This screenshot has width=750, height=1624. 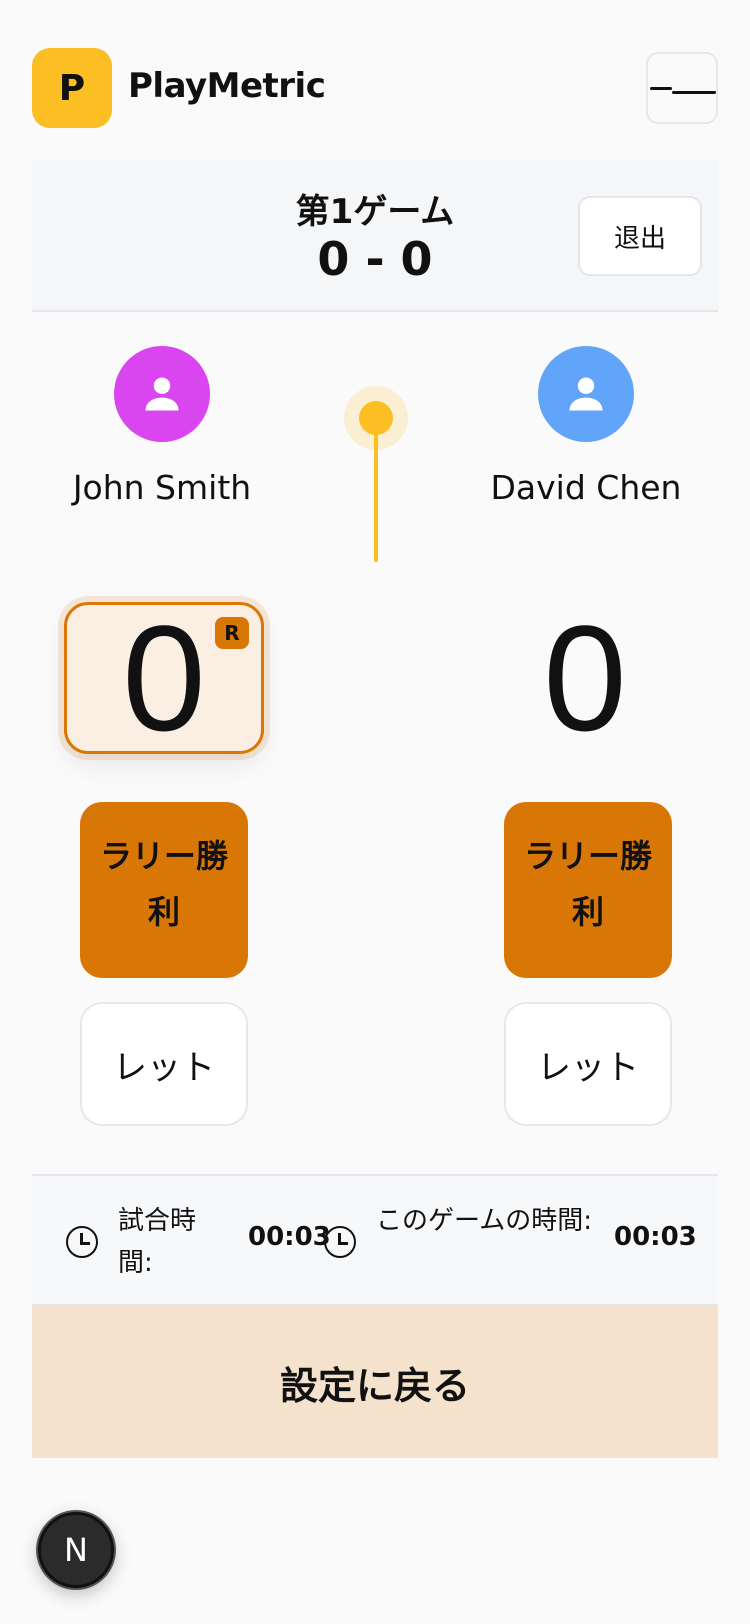 What do you see at coordinates (655, 1237) in the screenshot?
I see `game-time-value: 00:03` at bounding box center [655, 1237].